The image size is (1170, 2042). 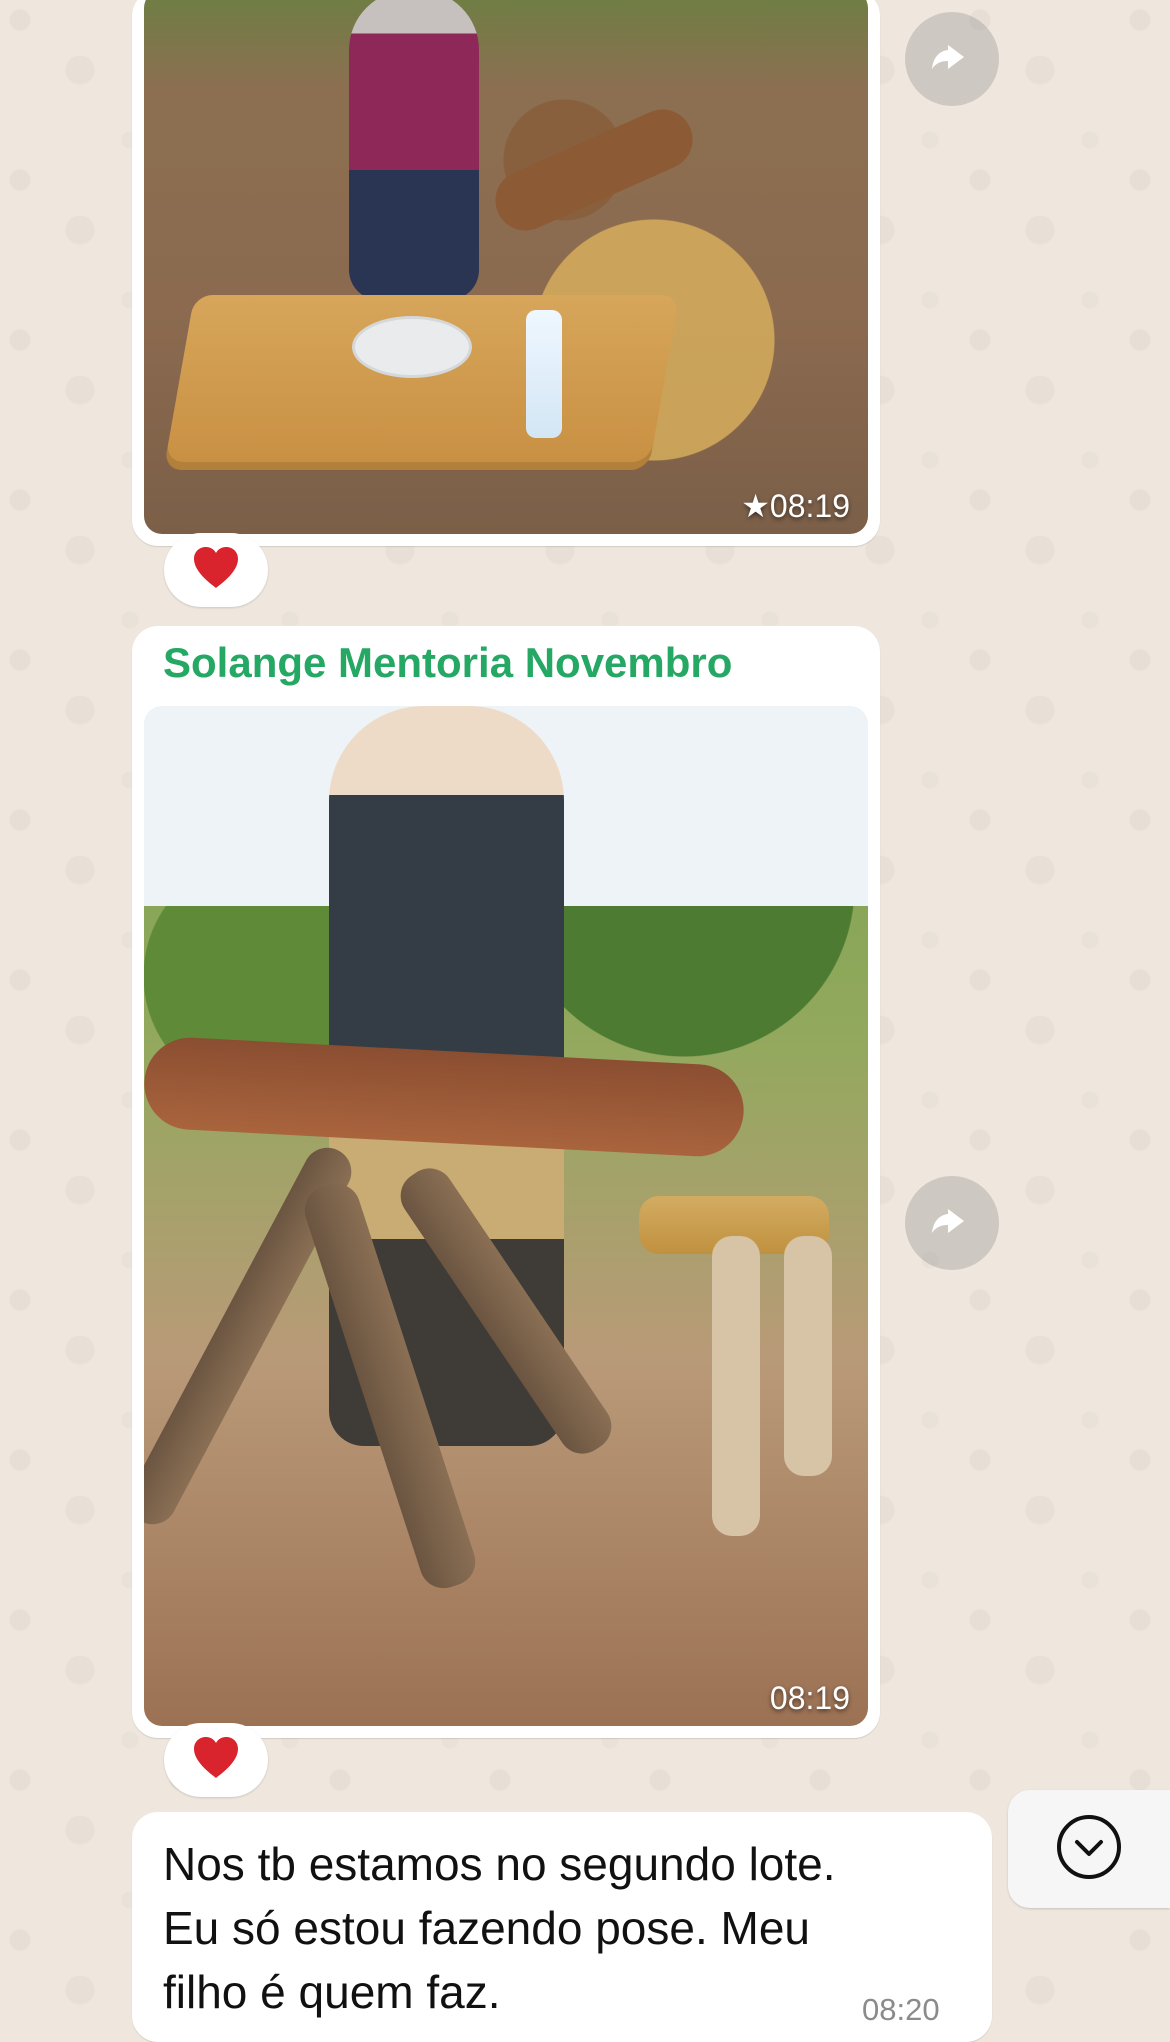 I want to click on bottle-object, so click(x=544, y=374).